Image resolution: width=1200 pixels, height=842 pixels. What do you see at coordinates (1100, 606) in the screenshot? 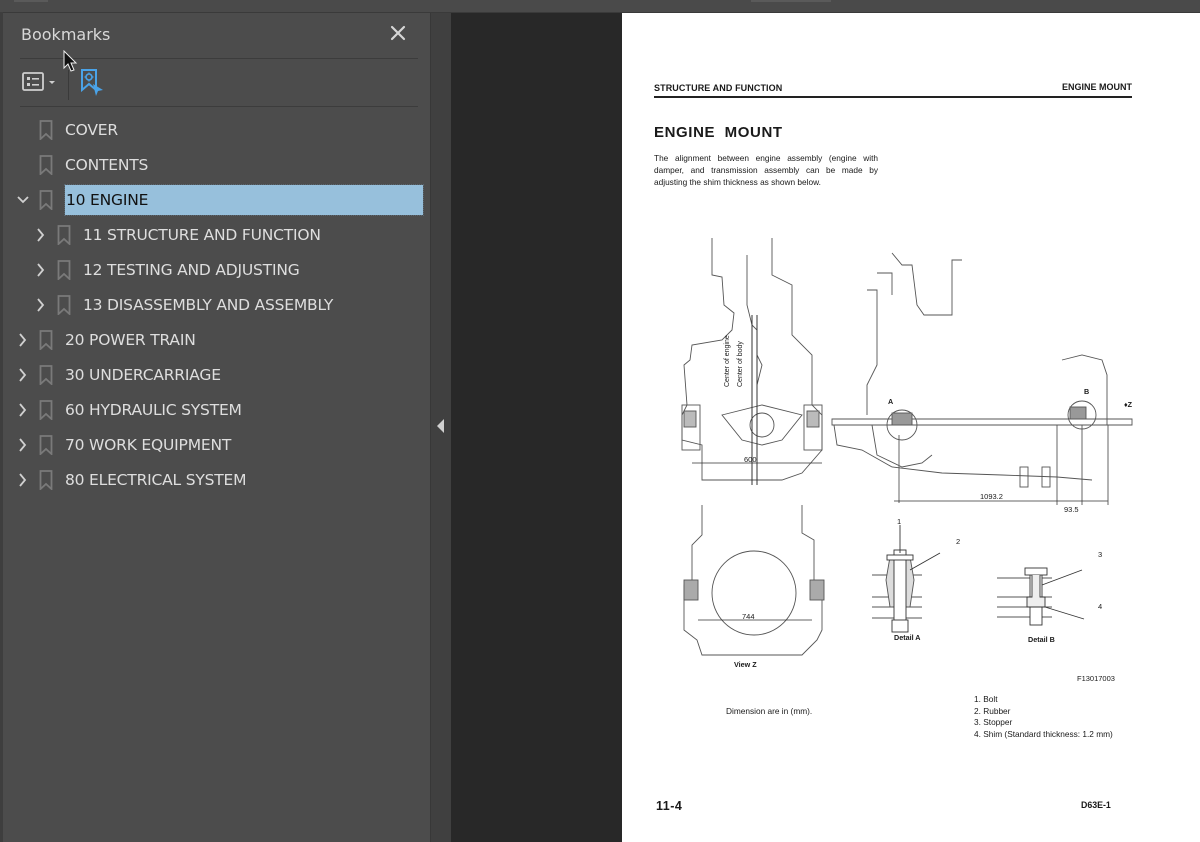
I see `callout-4: 4` at bounding box center [1100, 606].